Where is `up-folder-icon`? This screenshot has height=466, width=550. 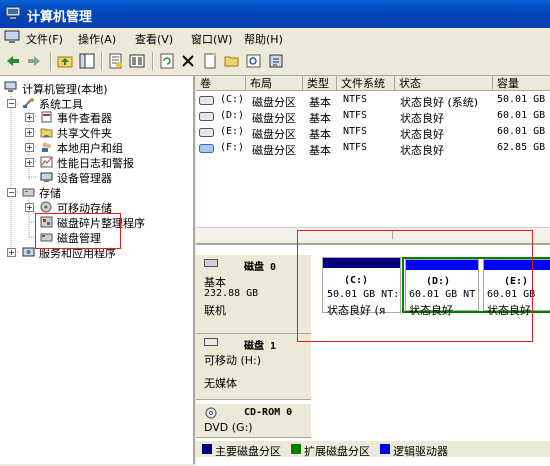 up-folder-icon is located at coordinates (65, 61).